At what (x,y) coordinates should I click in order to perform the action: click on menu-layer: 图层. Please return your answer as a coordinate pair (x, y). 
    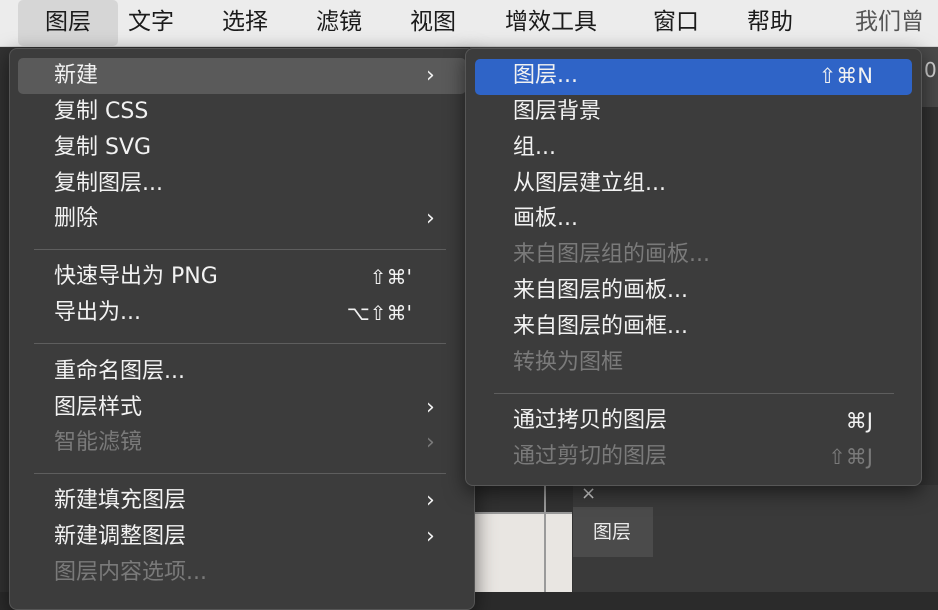
    Looking at the image, I should click on (68, 23).